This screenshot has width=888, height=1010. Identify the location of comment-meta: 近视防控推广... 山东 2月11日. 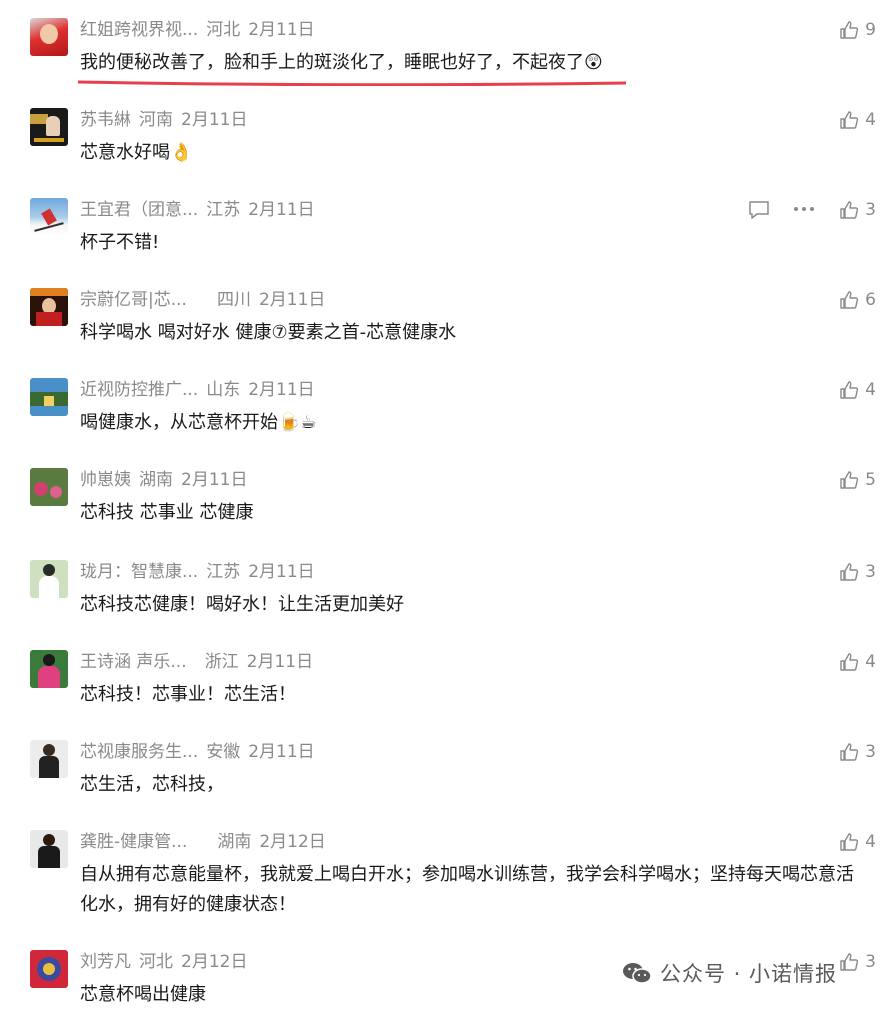
(197, 390).